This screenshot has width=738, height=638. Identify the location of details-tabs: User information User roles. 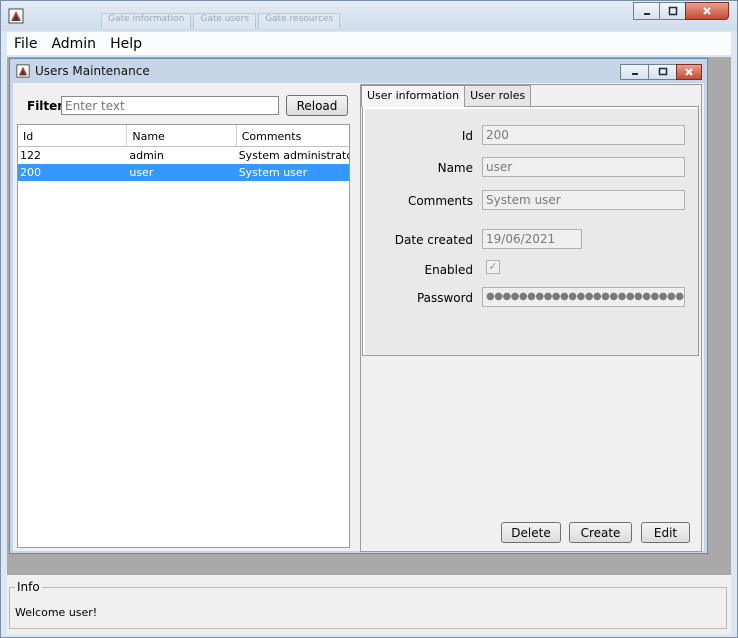
(446, 96).